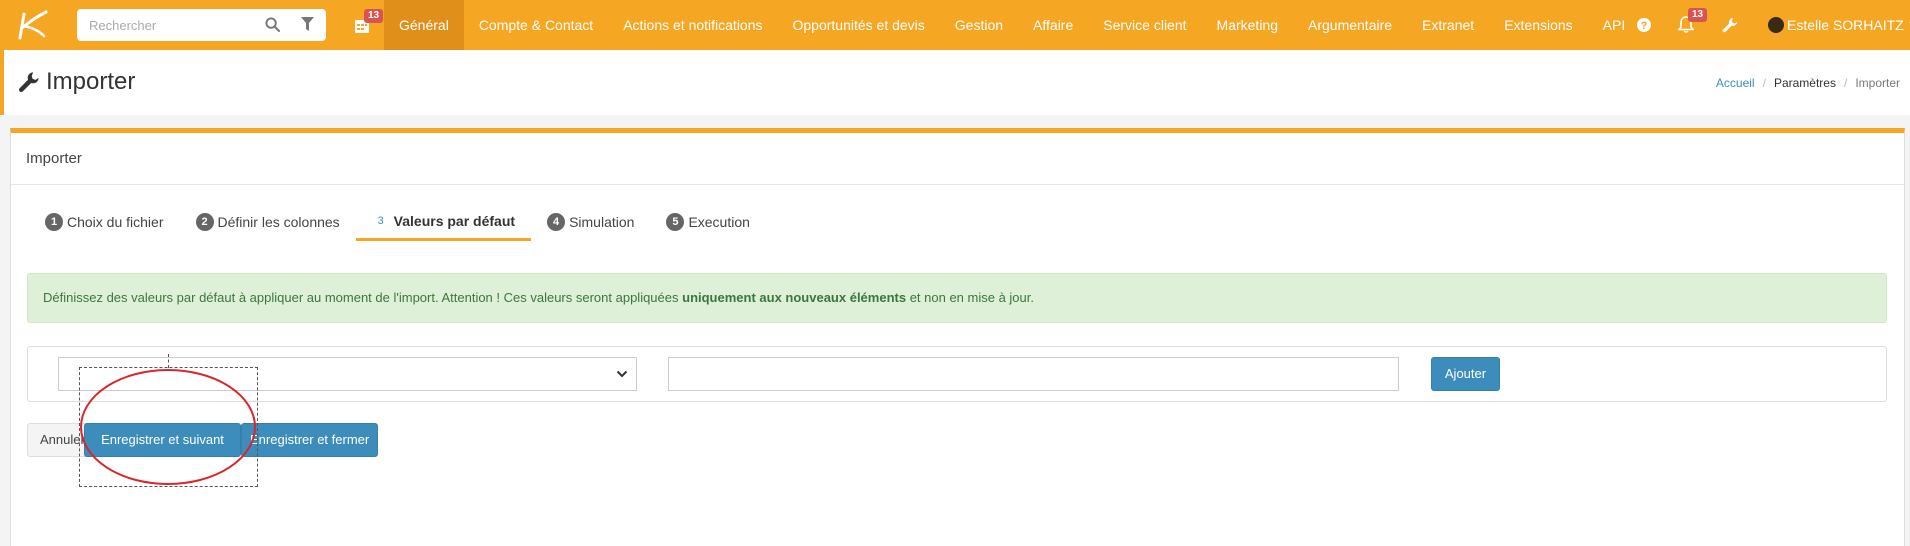 The width and height of the screenshot is (1910, 546). I want to click on search-icon, so click(273, 26).